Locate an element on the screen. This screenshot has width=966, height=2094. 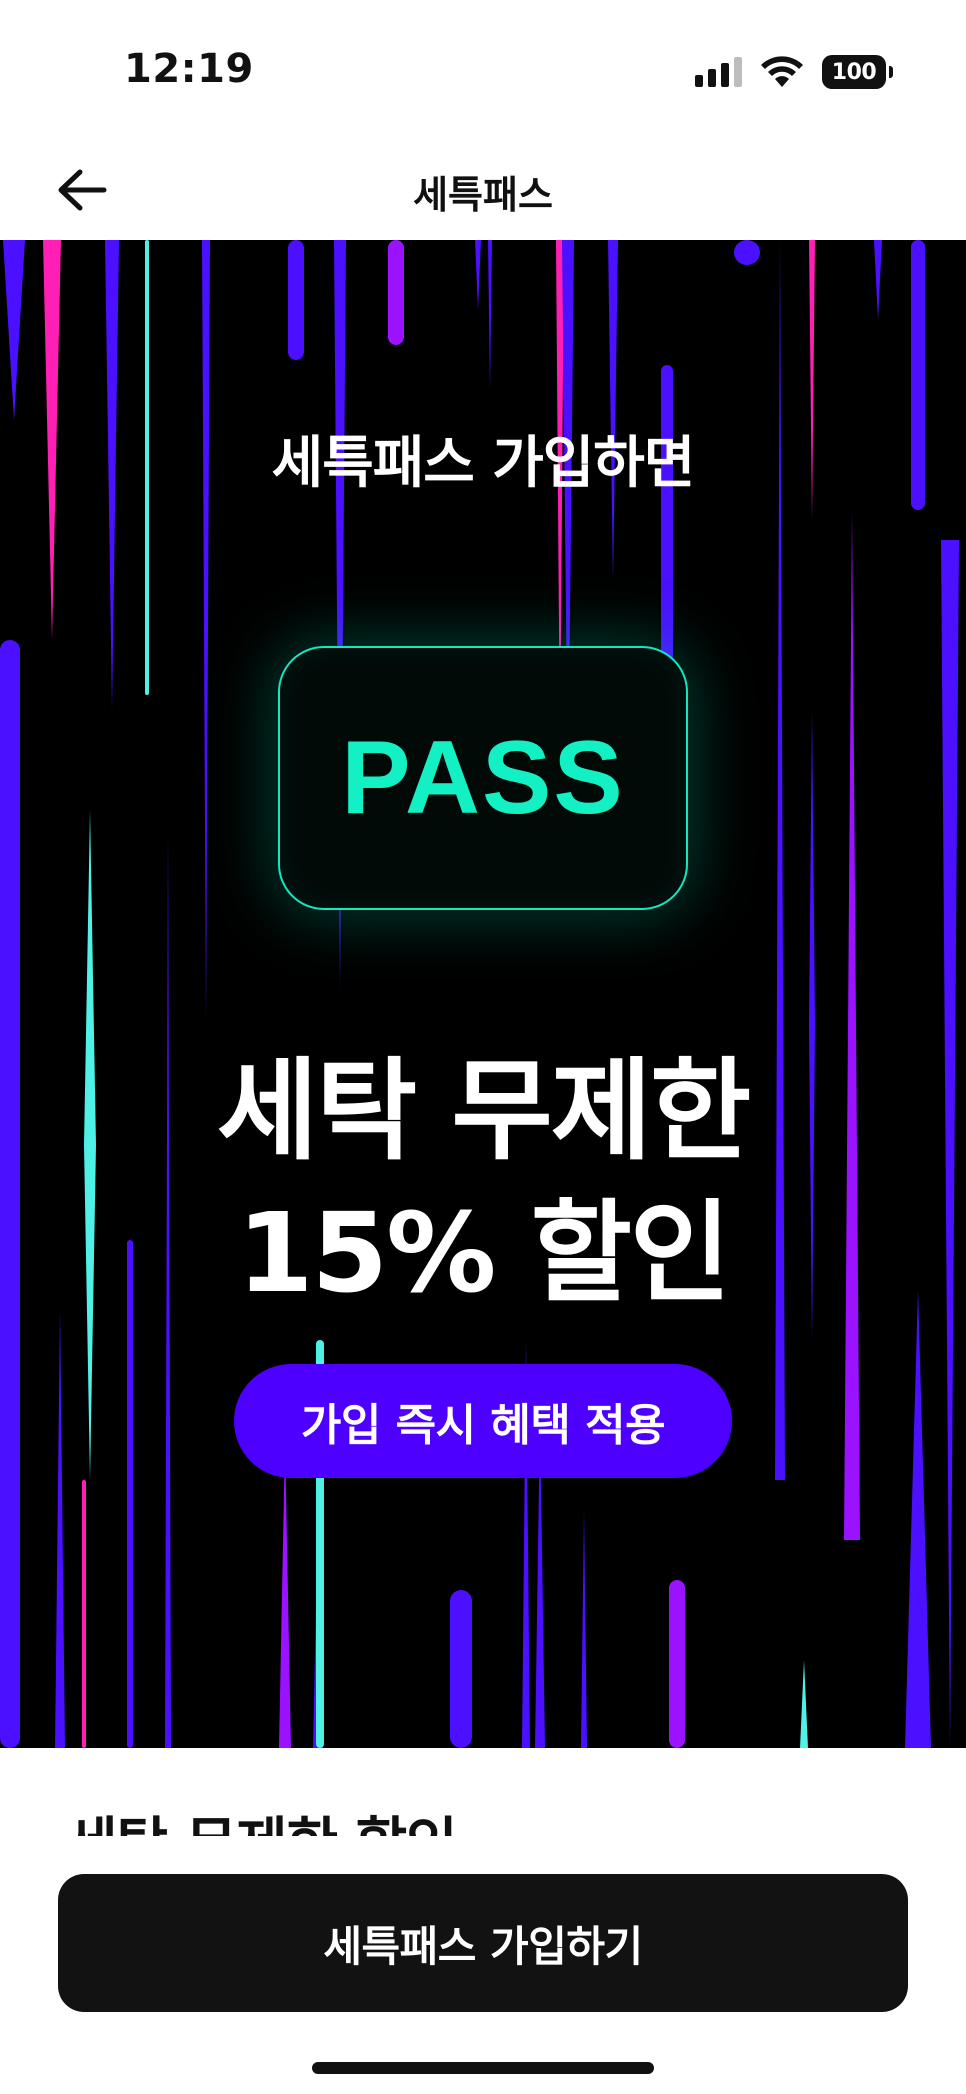
hero-headline-line1: 세탁 무제한 is located at coordinates (483, 1111).